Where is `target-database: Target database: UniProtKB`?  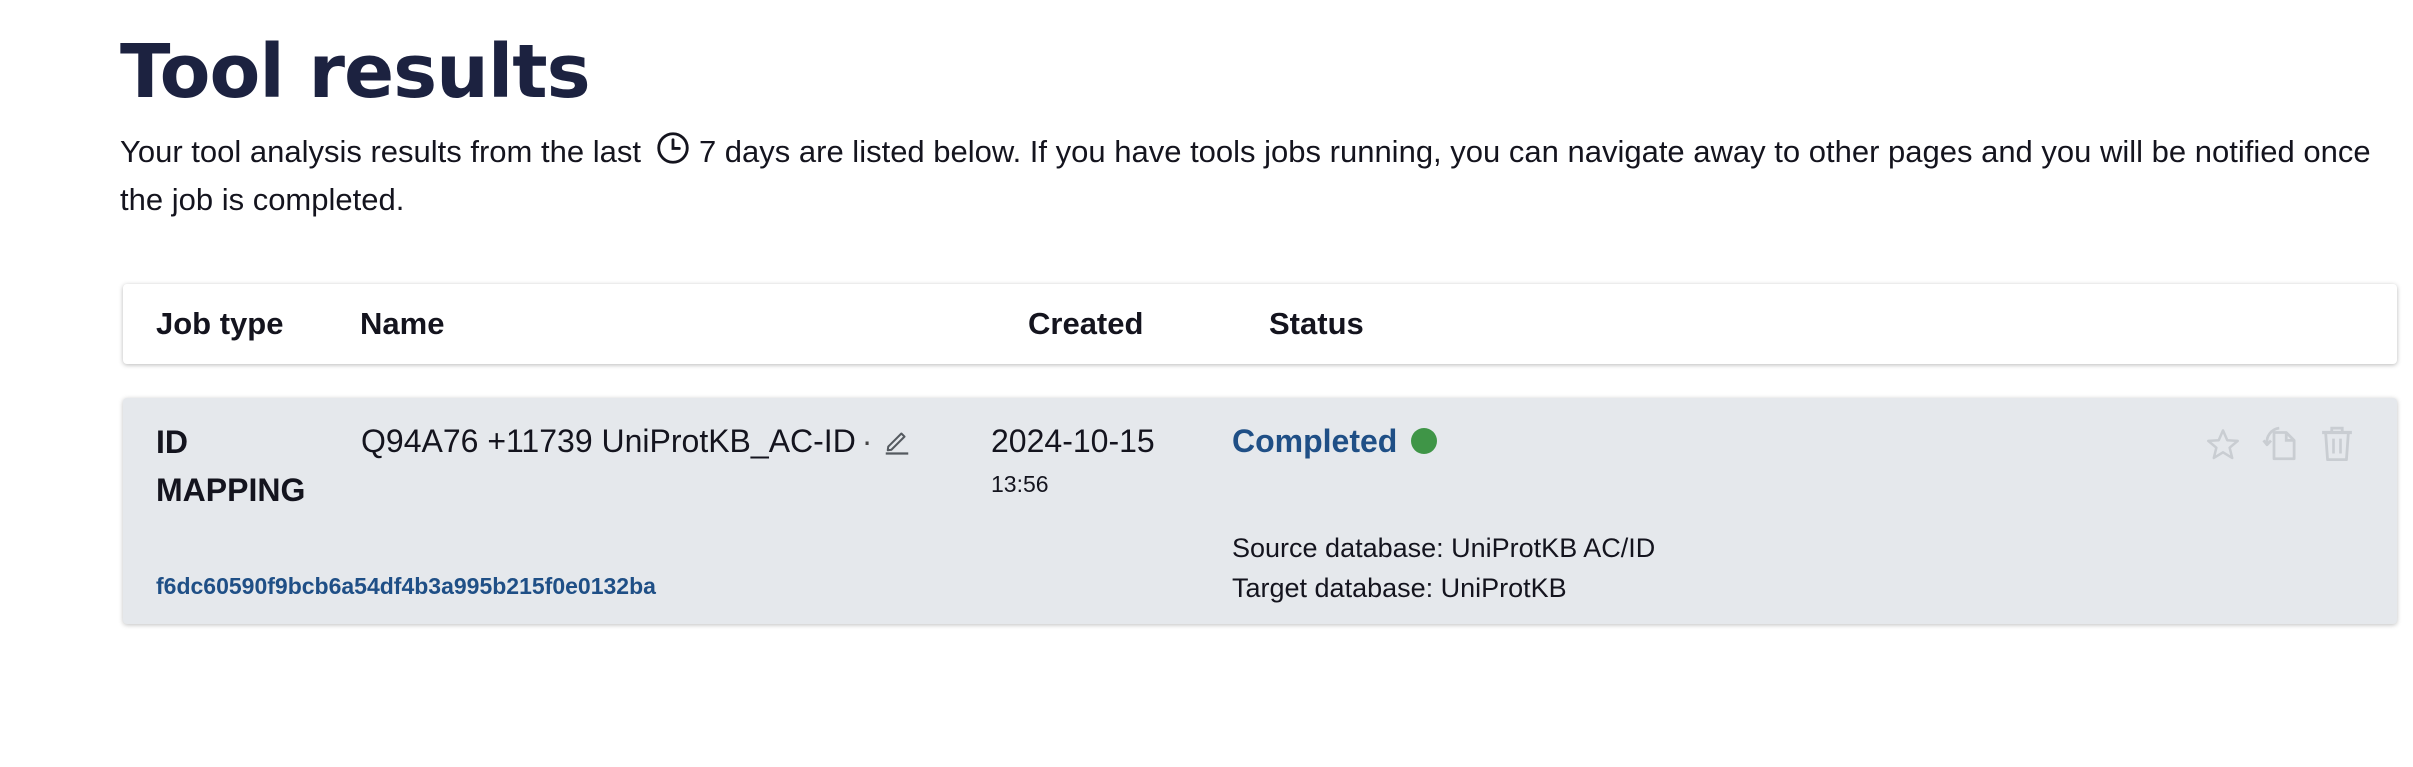 target-database: Target database: UniProtKB is located at coordinates (1399, 588).